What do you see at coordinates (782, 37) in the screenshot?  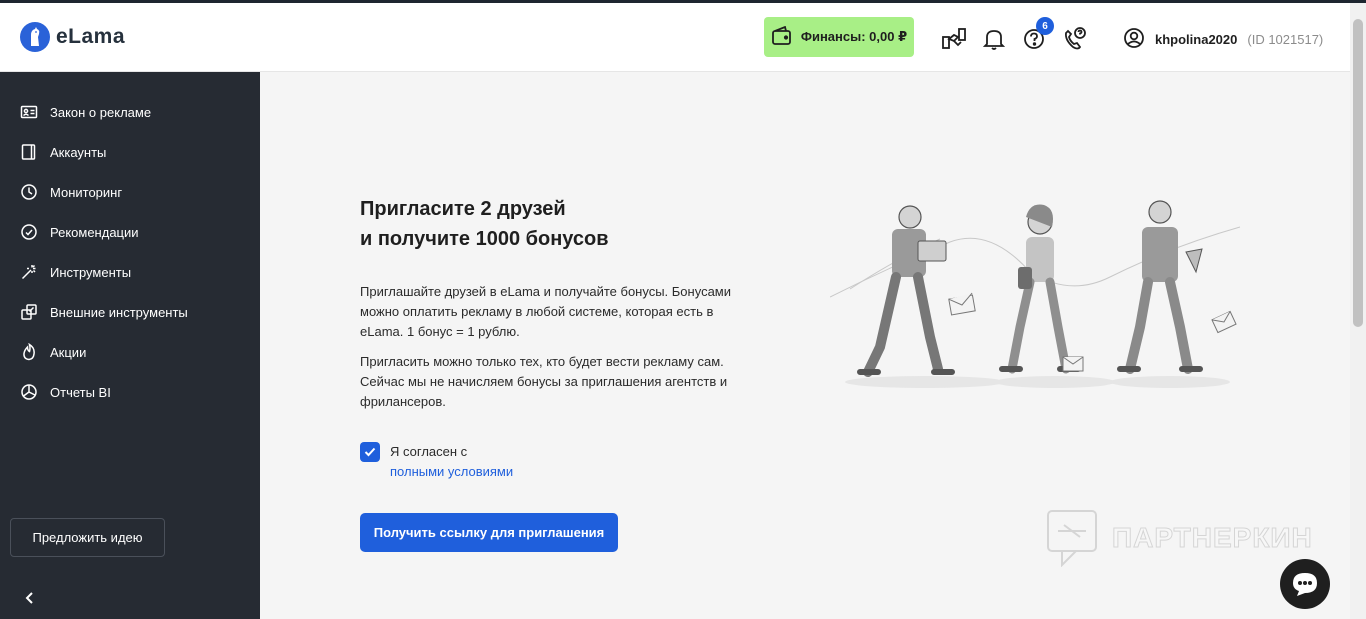 I see `wallet-icon` at bounding box center [782, 37].